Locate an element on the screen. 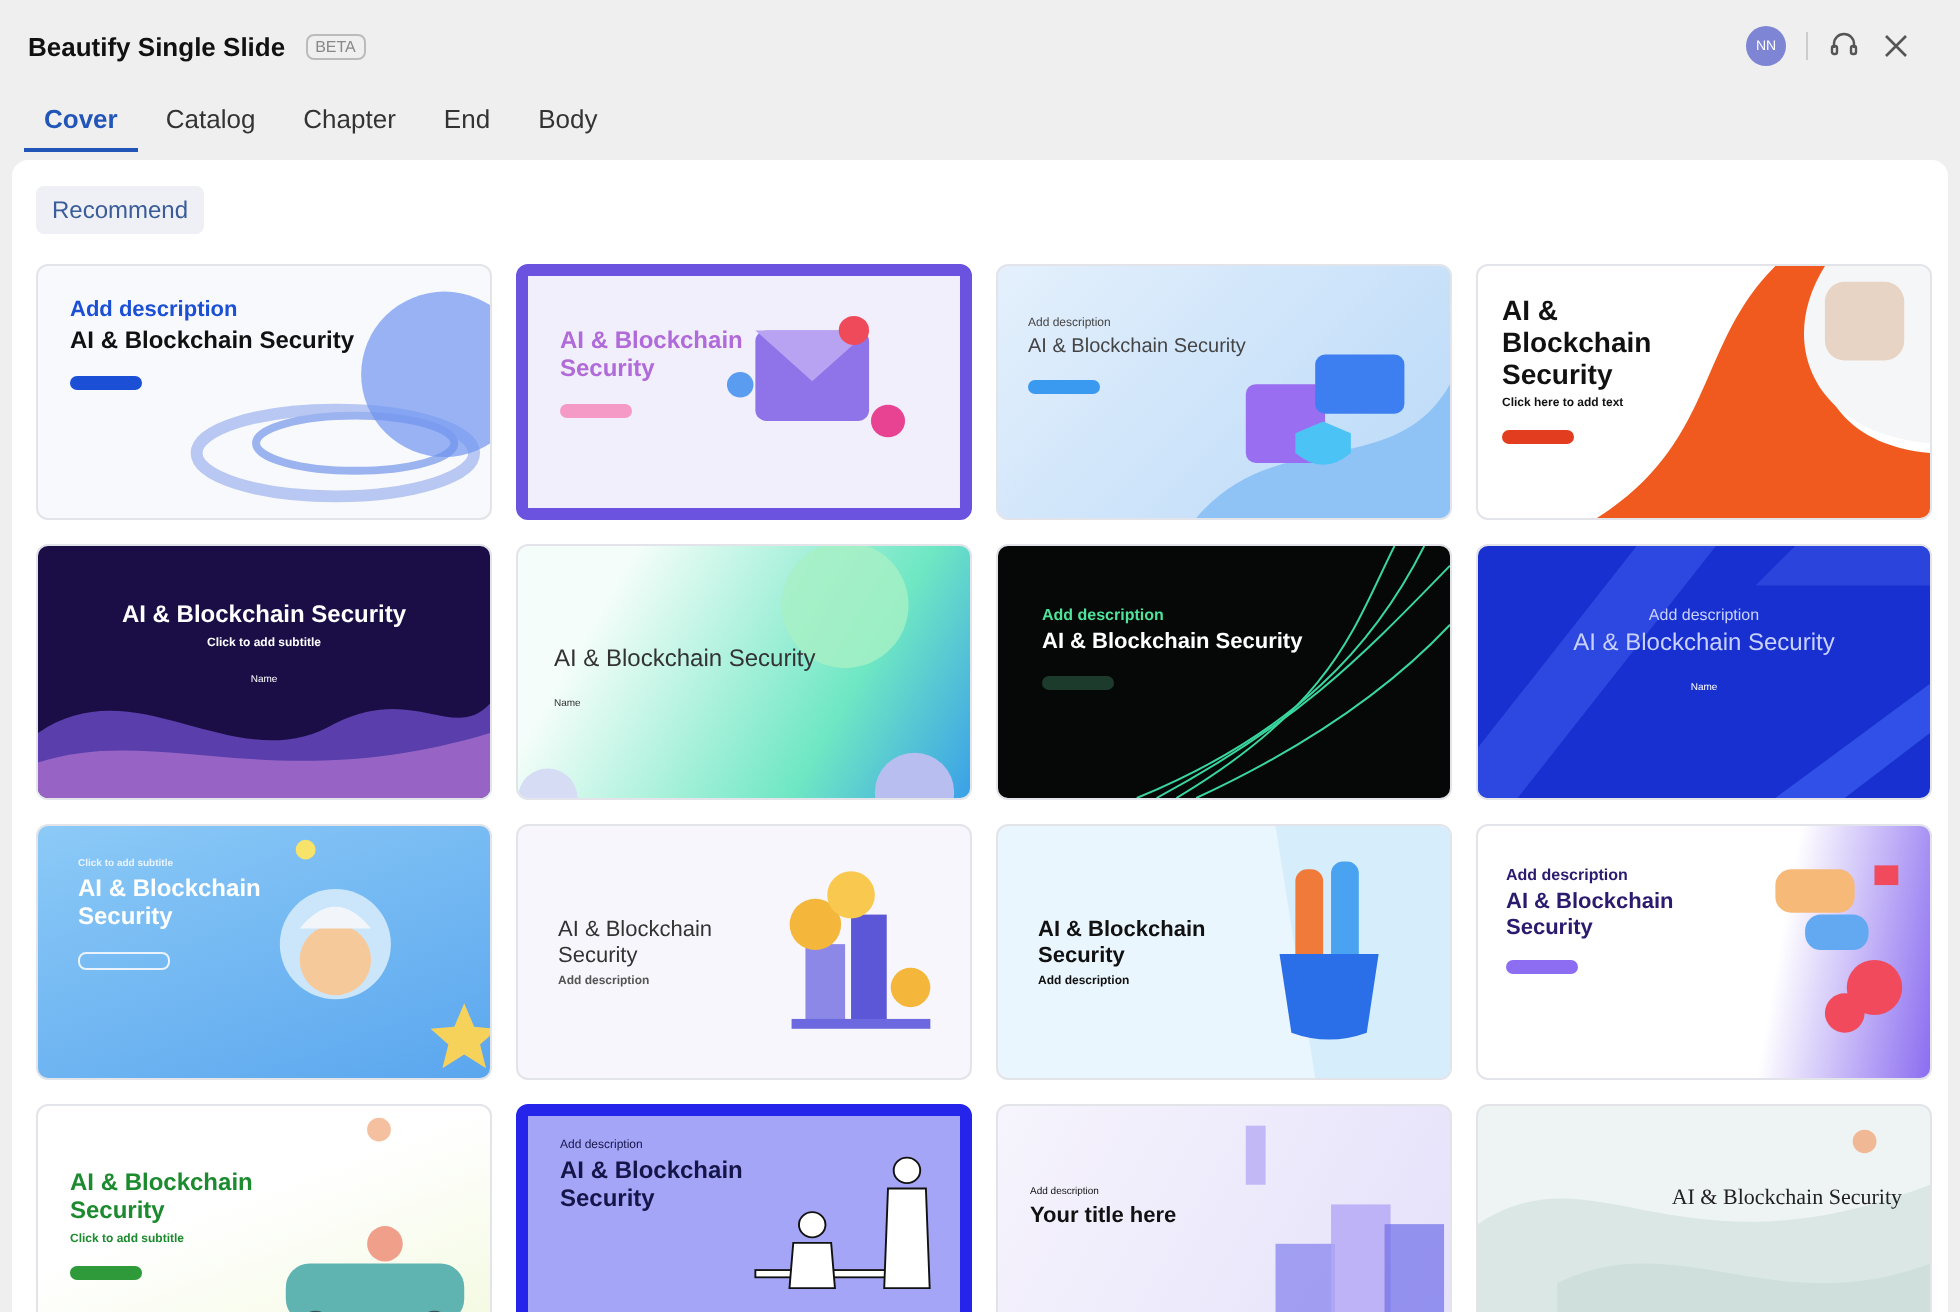 The height and width of the screenshot is (1312, 1960). window-title: Beautify Single Slide is located at coordinates (157, 46).